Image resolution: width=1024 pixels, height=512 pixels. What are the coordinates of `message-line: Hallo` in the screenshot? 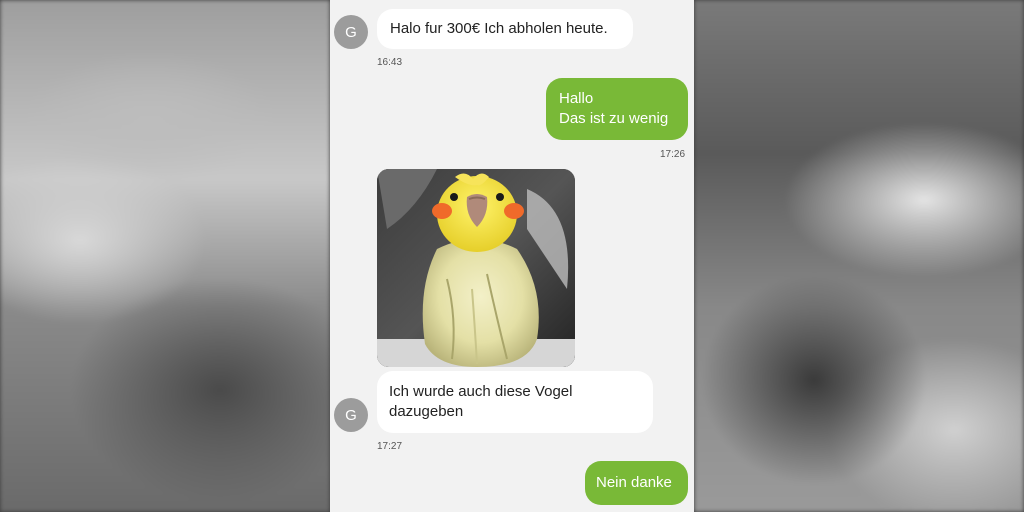 It's located at (576, 98).